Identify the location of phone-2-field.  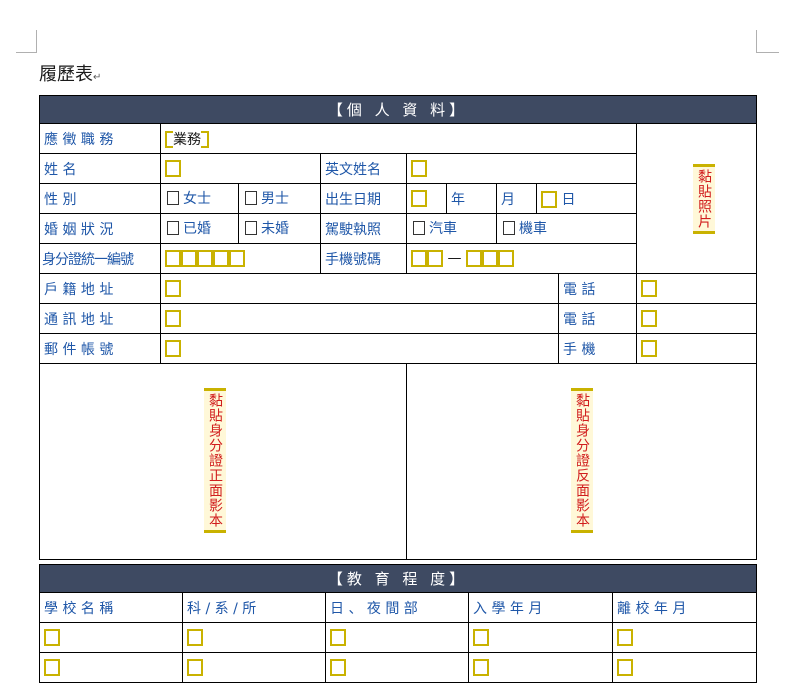
(696, 318).